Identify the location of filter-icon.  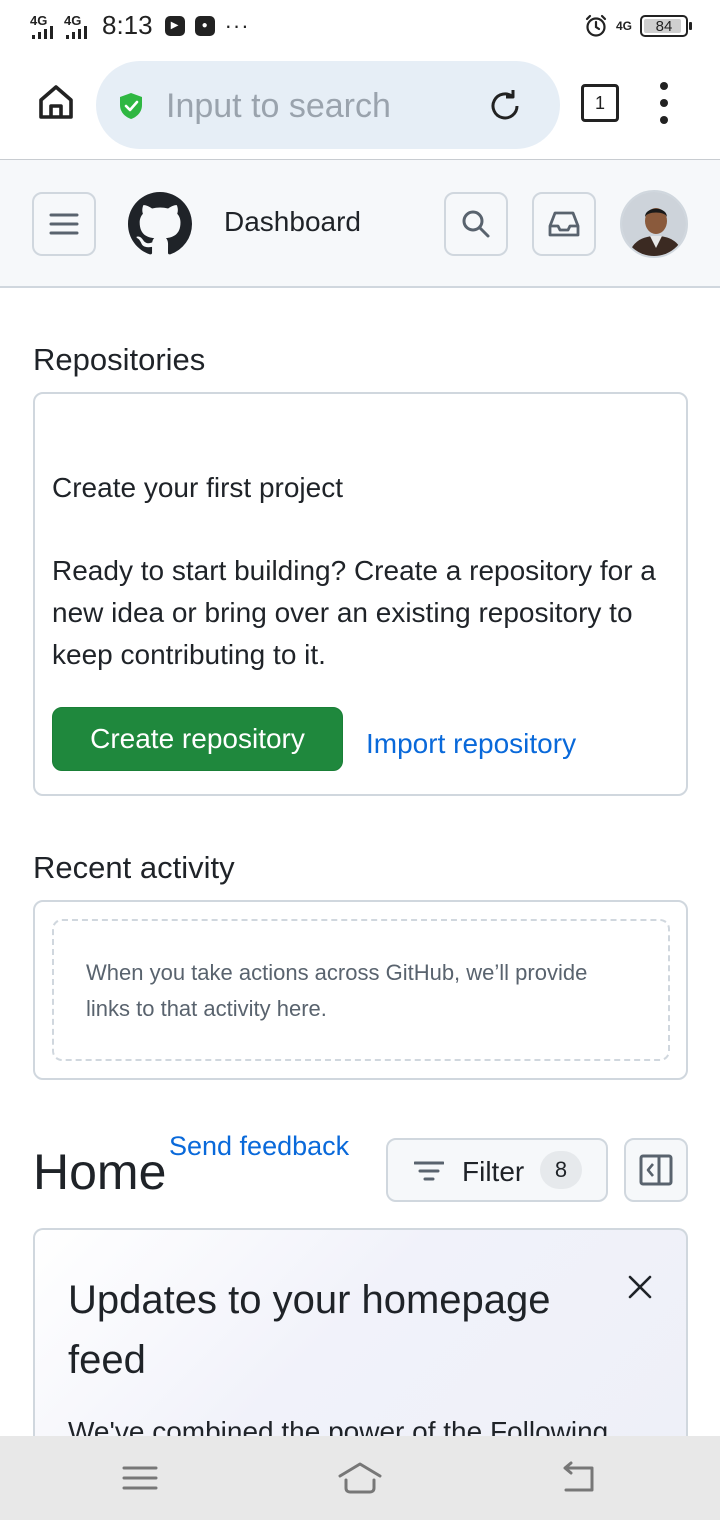
(429, 1171).